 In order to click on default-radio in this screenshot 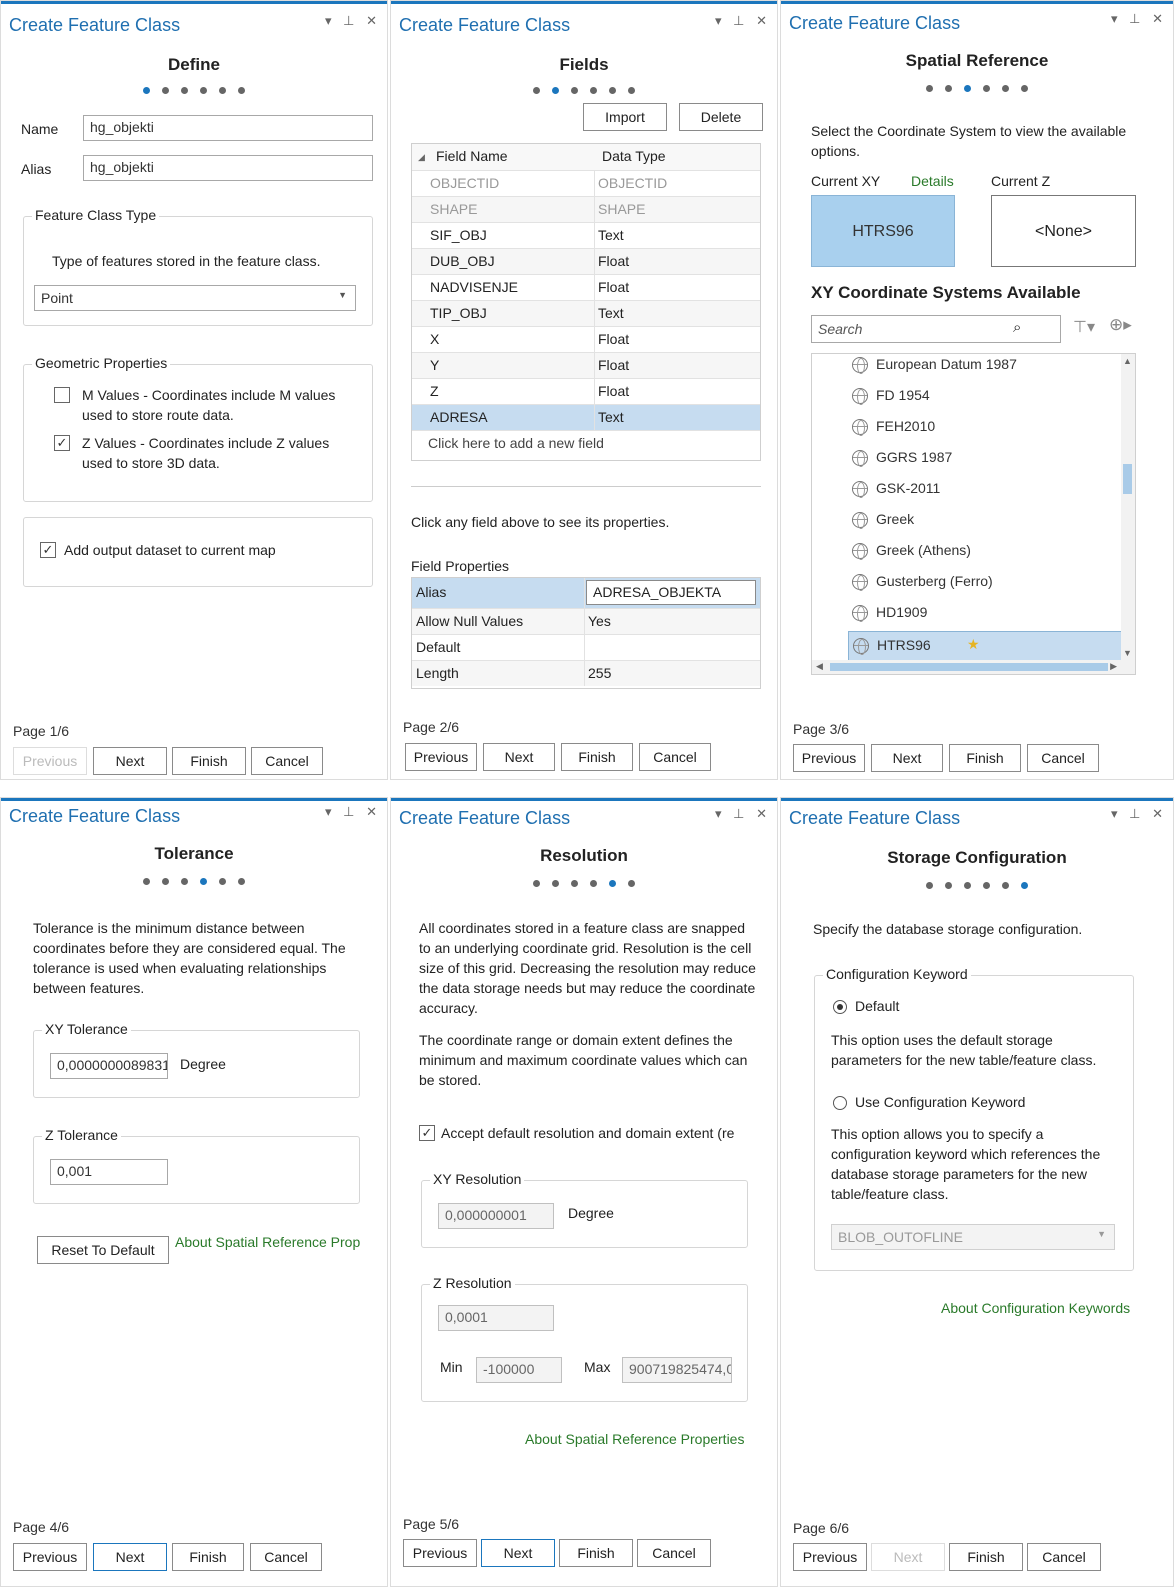, I will do `click(840, 1007)`.